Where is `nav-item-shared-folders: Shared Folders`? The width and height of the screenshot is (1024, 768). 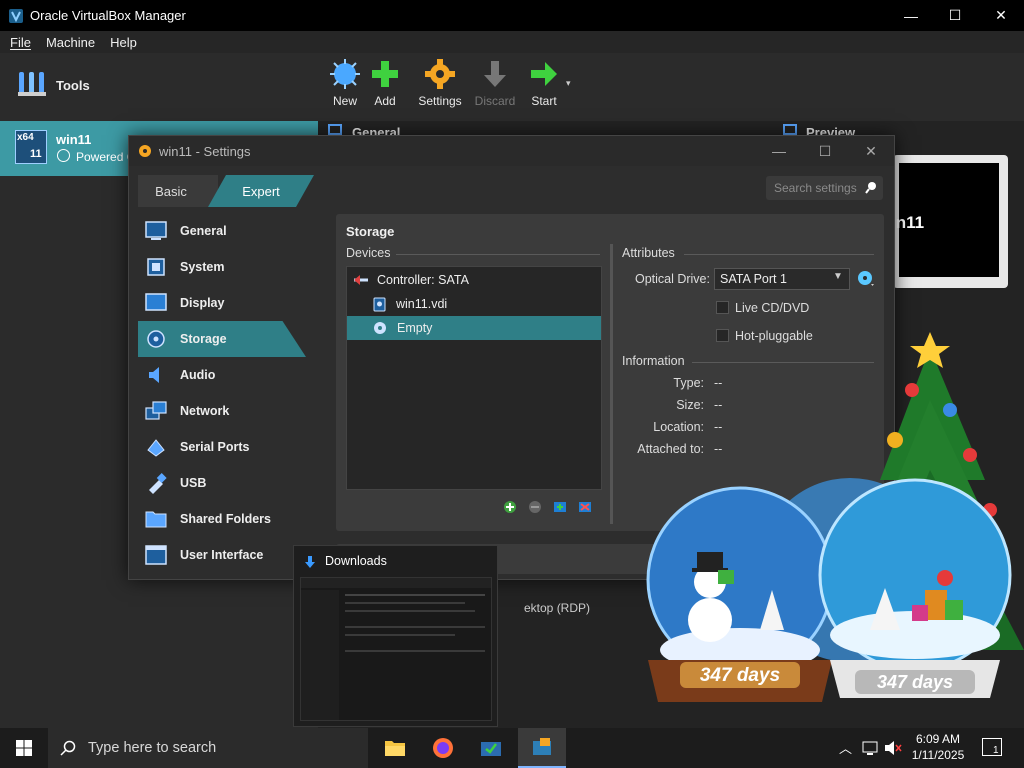
nav-item-shared-folders: Shared Folders is located at coordinates (222, 519).